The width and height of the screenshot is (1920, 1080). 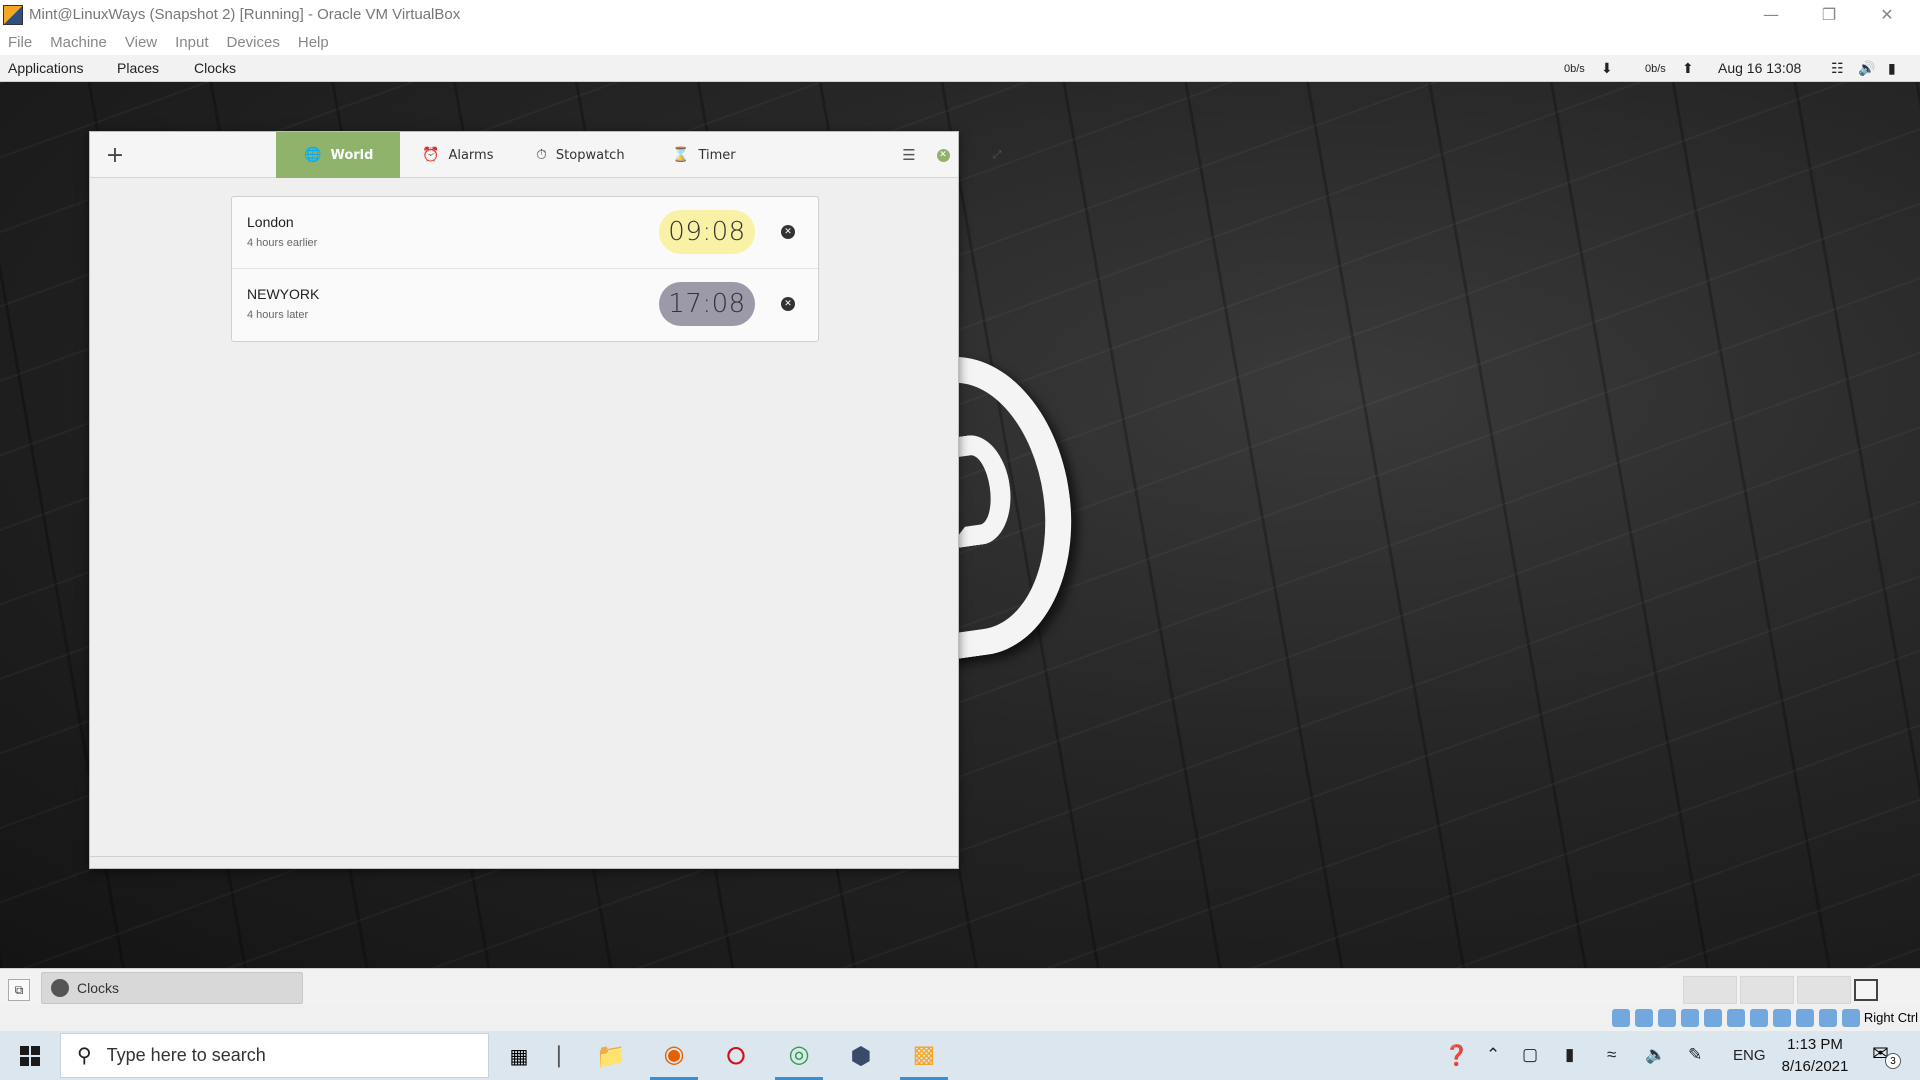 I want to click on time-pill-day: 09:08, so click(x=707, y=232).